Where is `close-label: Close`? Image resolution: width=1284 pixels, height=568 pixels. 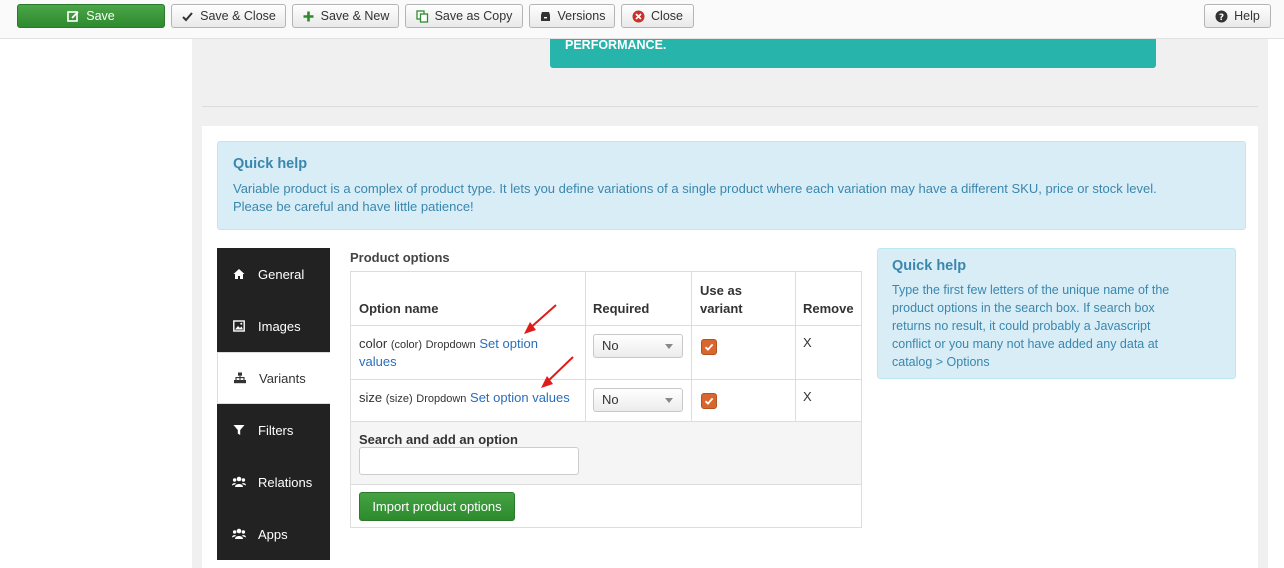 close-label: Close is located at coordinates (667, 16).